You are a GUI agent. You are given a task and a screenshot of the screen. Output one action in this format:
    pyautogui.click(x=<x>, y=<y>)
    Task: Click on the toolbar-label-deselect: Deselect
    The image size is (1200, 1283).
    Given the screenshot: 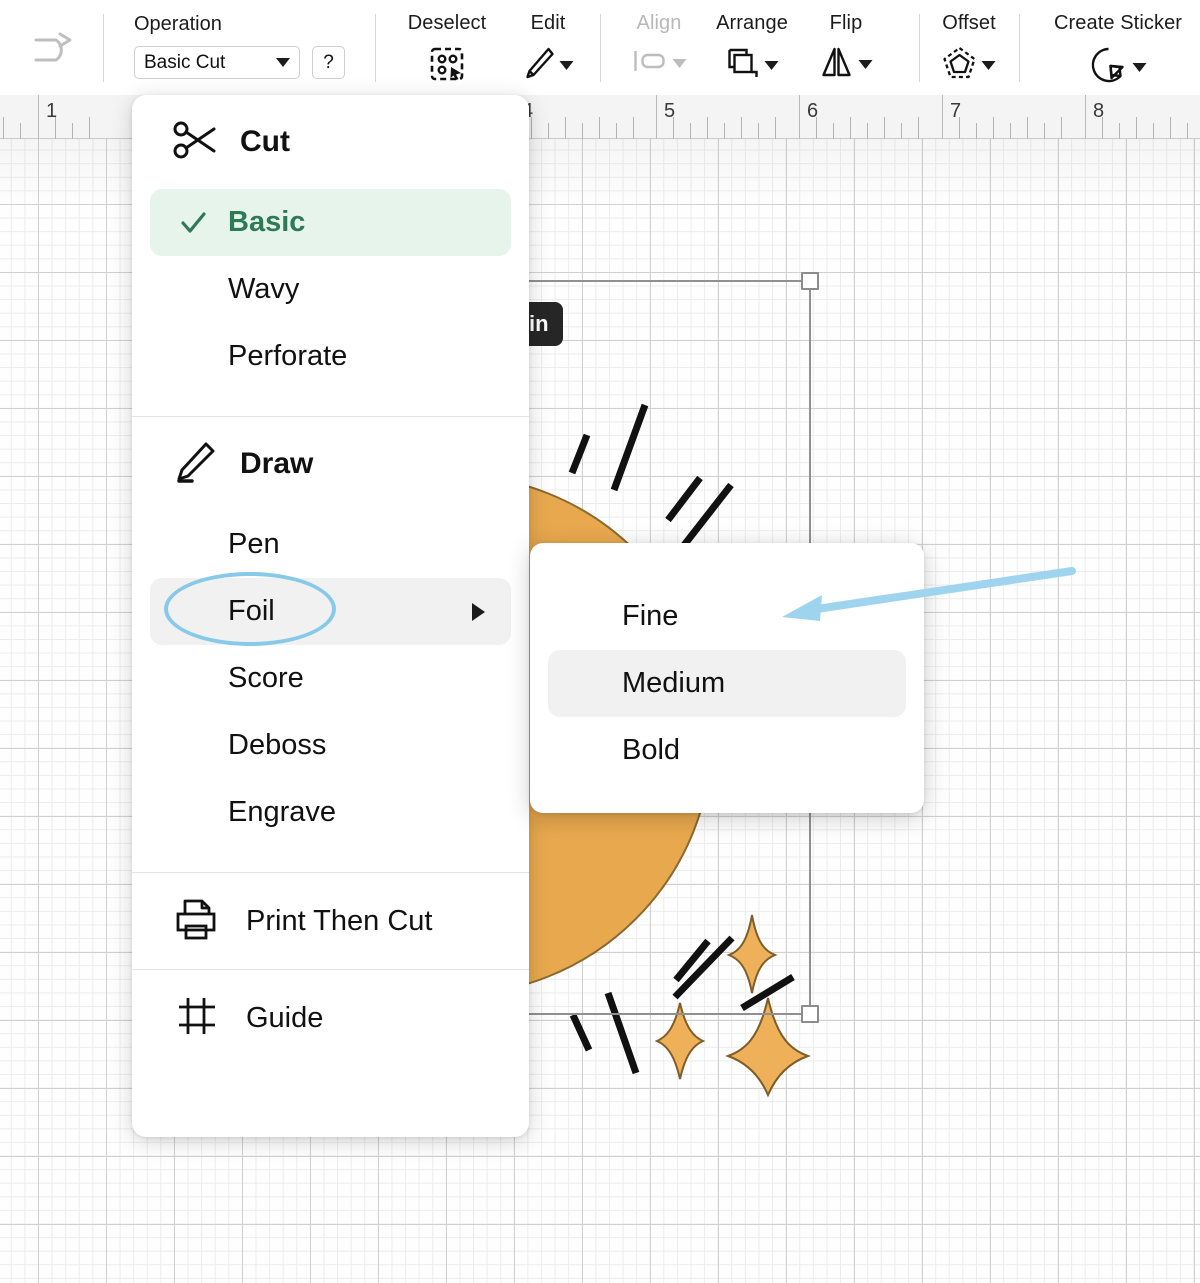 What is the action you would take?
    pyautogui.click(x=447, y=23)
    